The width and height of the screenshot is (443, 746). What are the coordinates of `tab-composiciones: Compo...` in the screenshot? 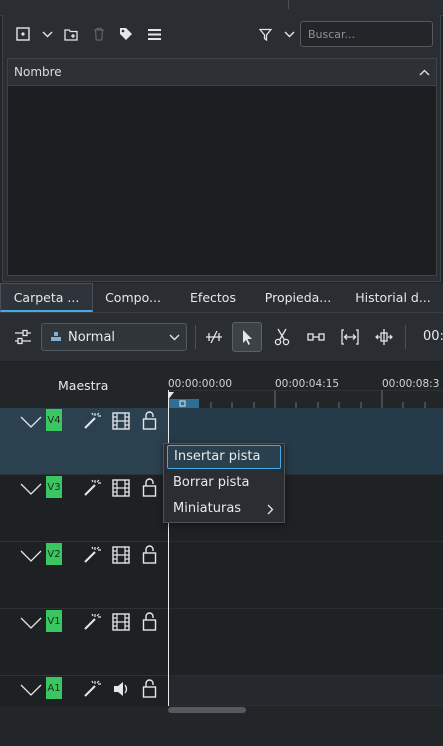 It's located at (133, 297).